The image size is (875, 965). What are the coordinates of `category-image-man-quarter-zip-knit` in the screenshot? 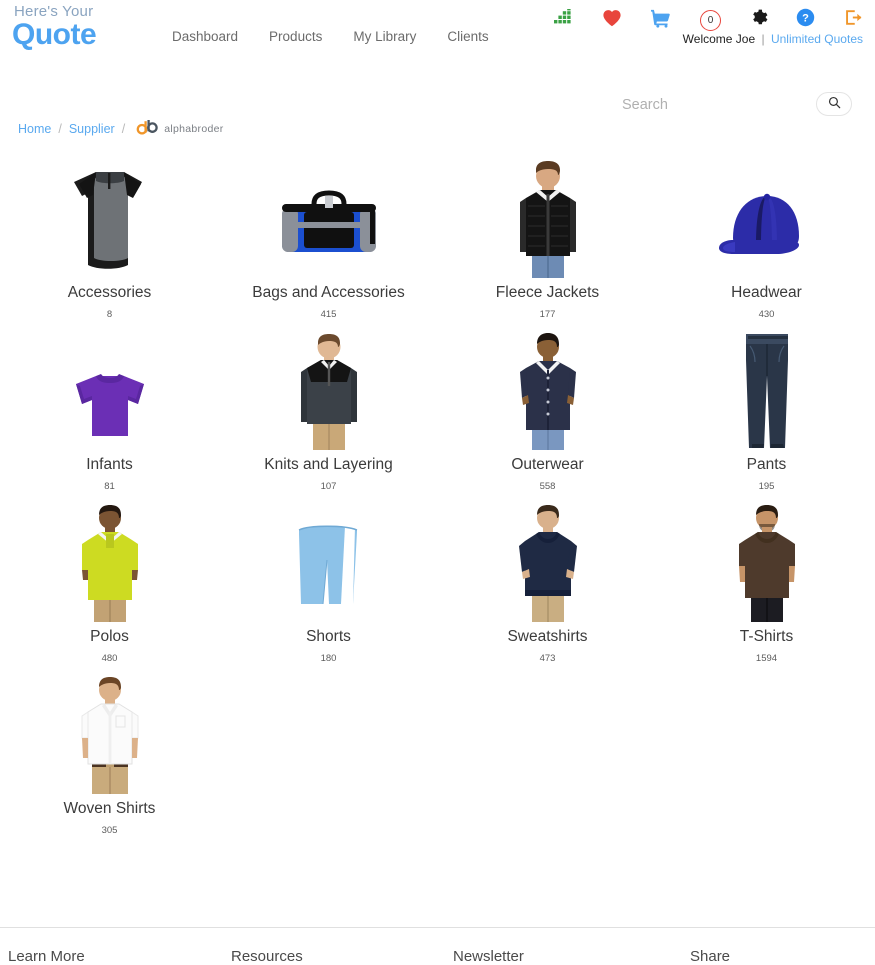 It's located at (328, 391).